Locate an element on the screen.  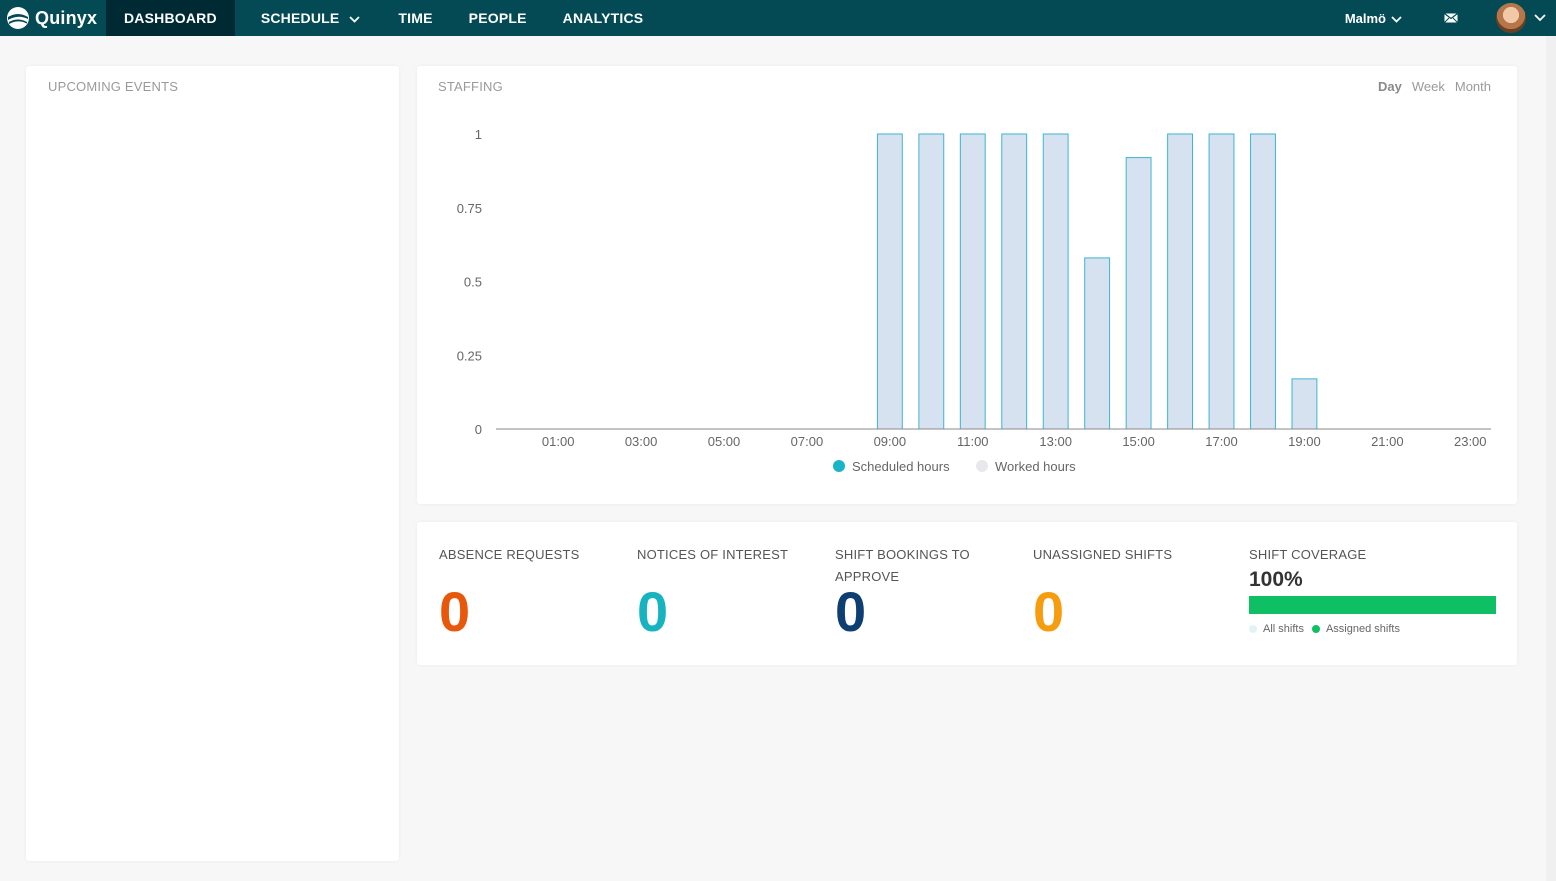
topbar-right: Malmö is located at coordinates (1450, 18).